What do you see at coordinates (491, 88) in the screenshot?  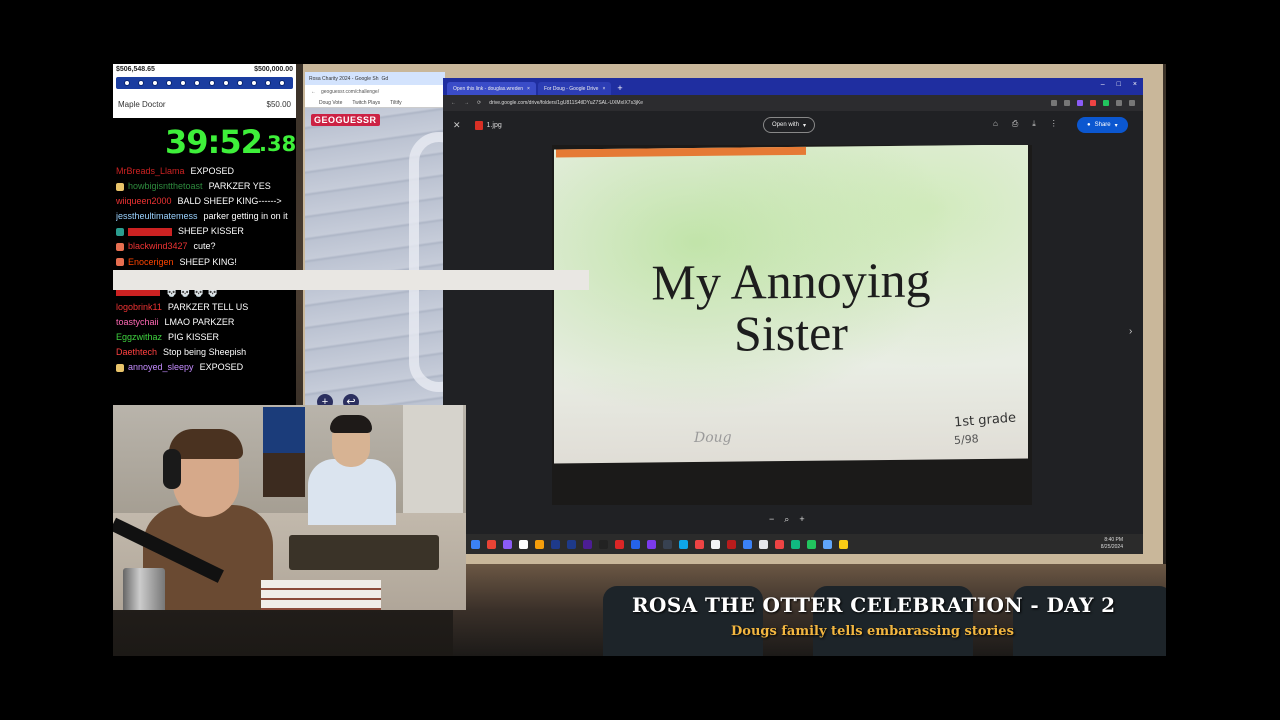 I see `browser-tab: Open this link - douglas.wreden ×` at bounding box center [491, 88].